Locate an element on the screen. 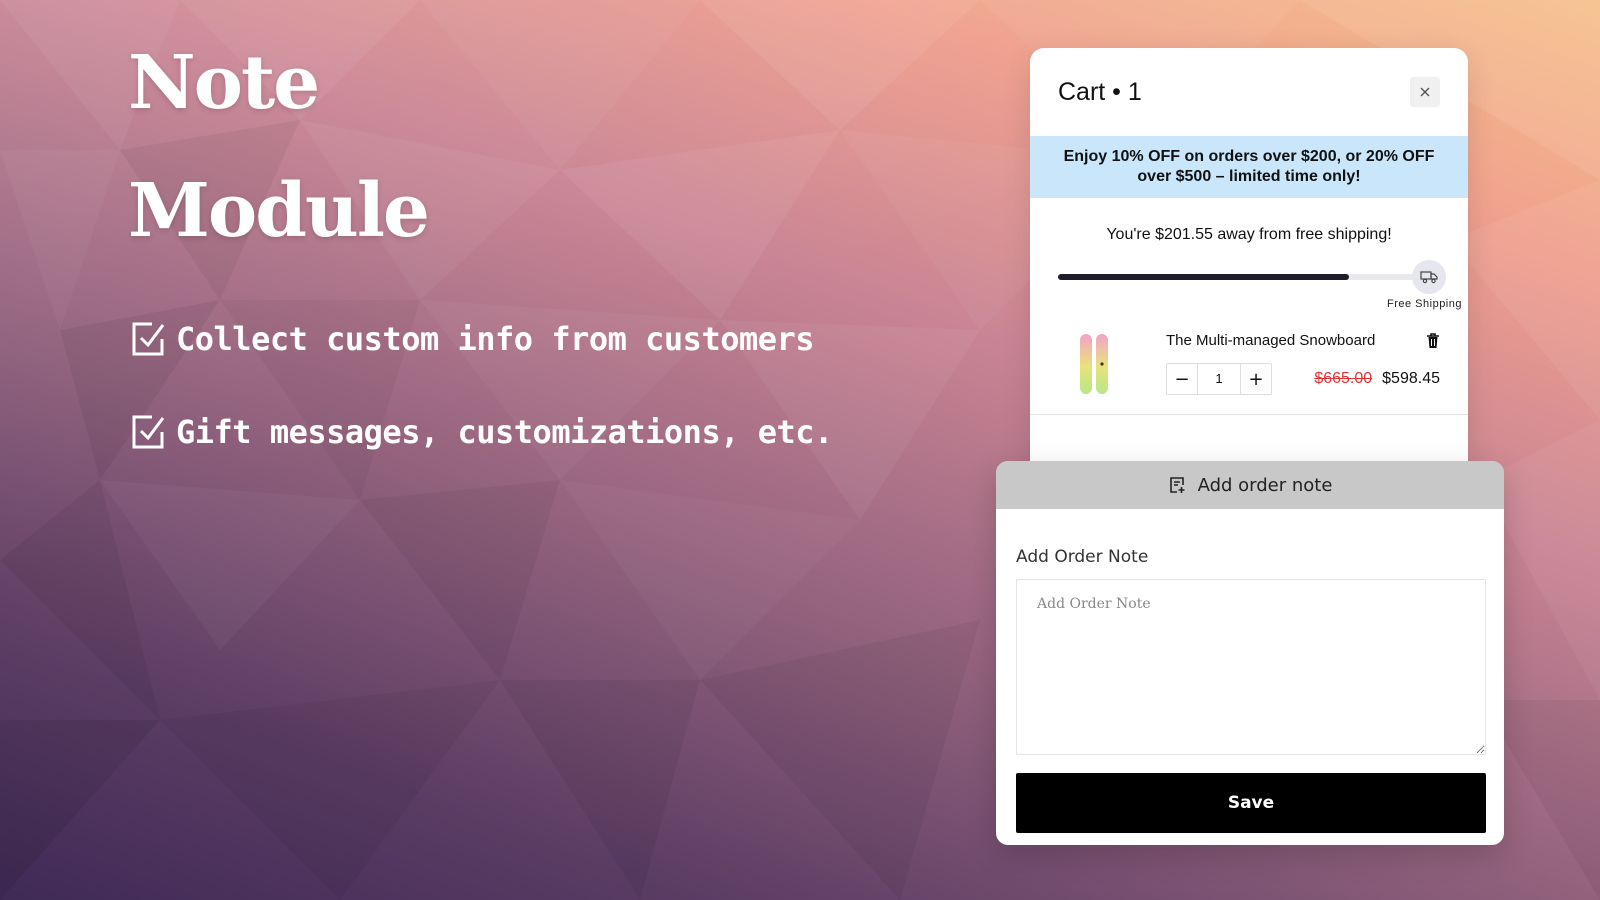 The height and width of the screenshot is (900, 1600). decrease-button: − is located at coordinates (1182, 379).